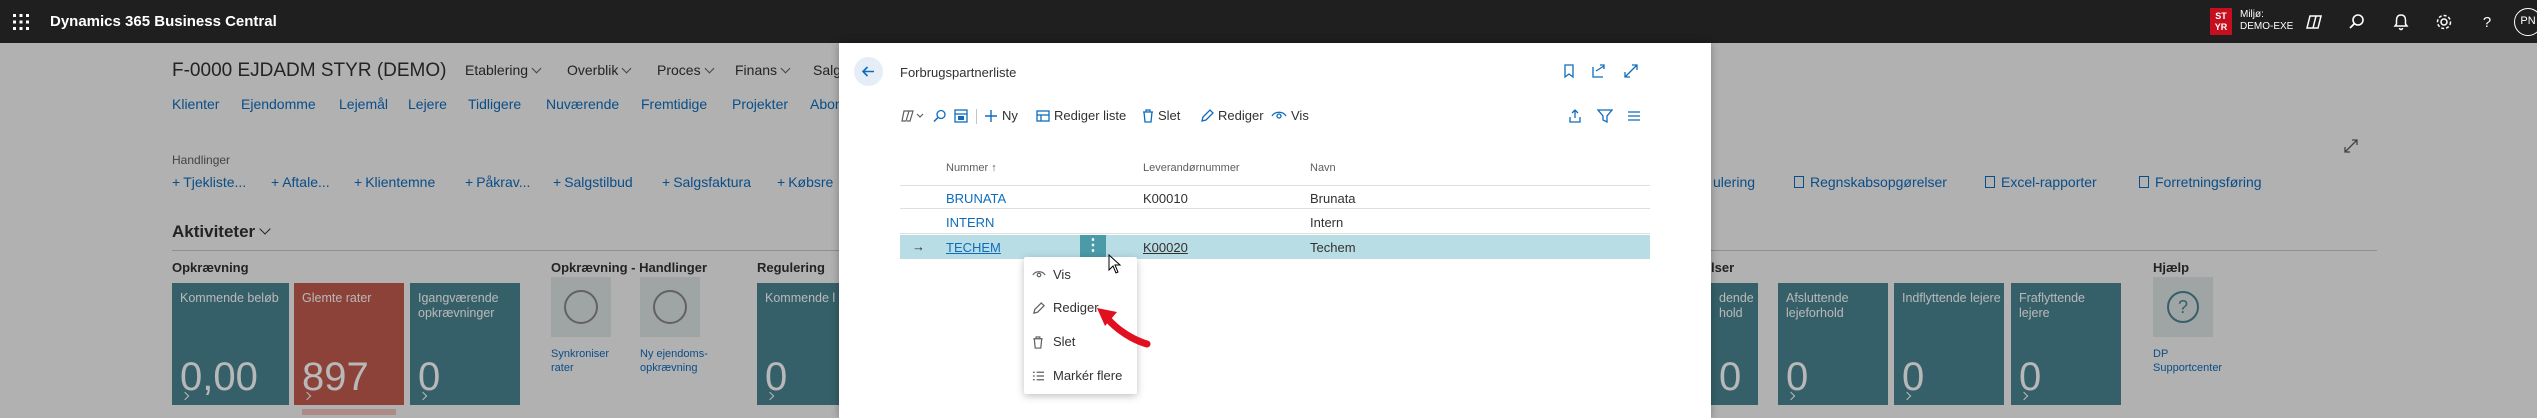 This screenshot has width=2537, height=418. I want to click on edit-button: Rediger, so click(1232, 116).